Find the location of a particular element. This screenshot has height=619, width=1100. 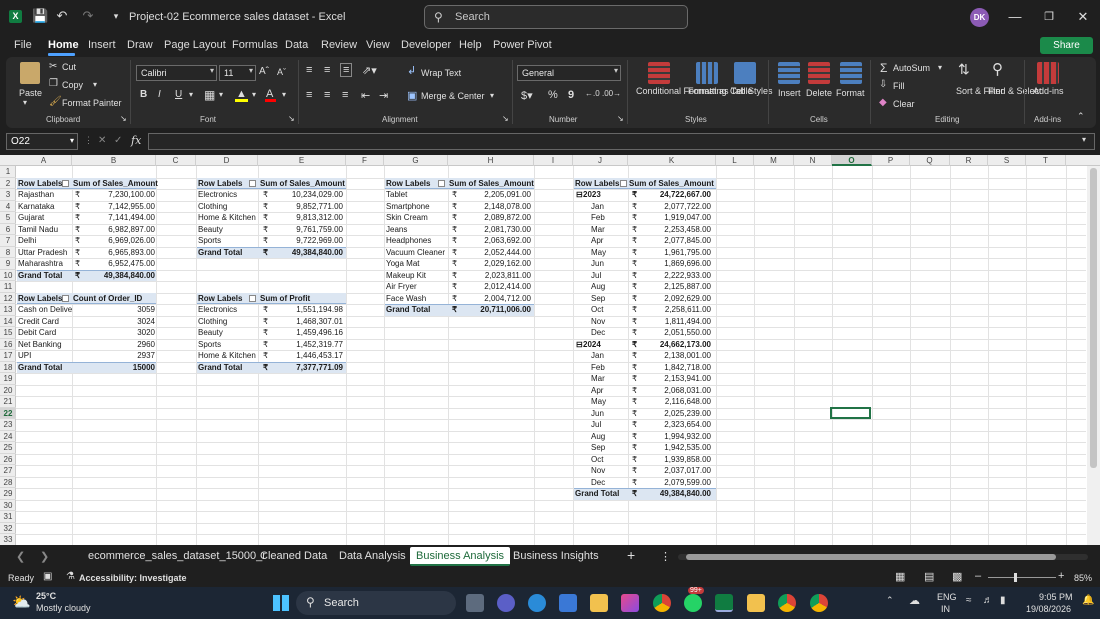

zoom-slider-thumb is located at coordinates (1015, 577).